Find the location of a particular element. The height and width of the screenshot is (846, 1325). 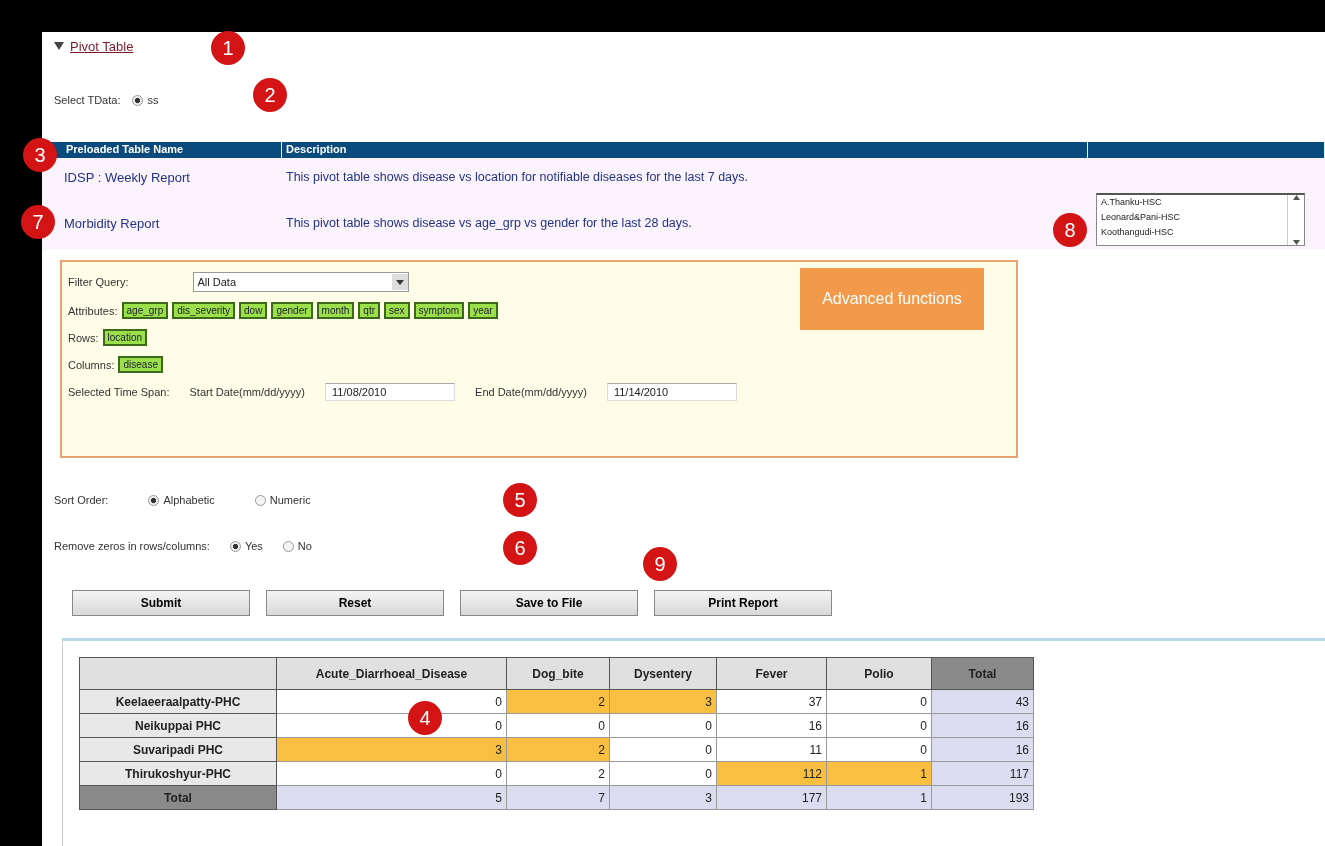

location-listbox: A.Thanku-HSC Leonard&Pani-HSC Koothangudi-HSC is located at coordinates (1200, 219).